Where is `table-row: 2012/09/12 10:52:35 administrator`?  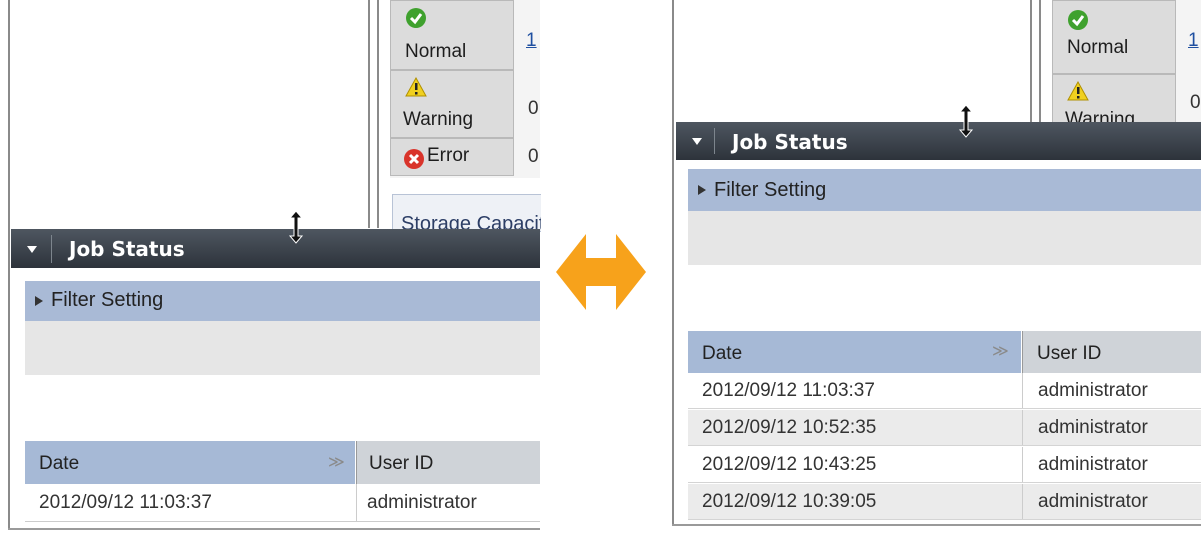 table-row: 2012/09/12 10:52:35 administrator is located at coordinates (944, 428).